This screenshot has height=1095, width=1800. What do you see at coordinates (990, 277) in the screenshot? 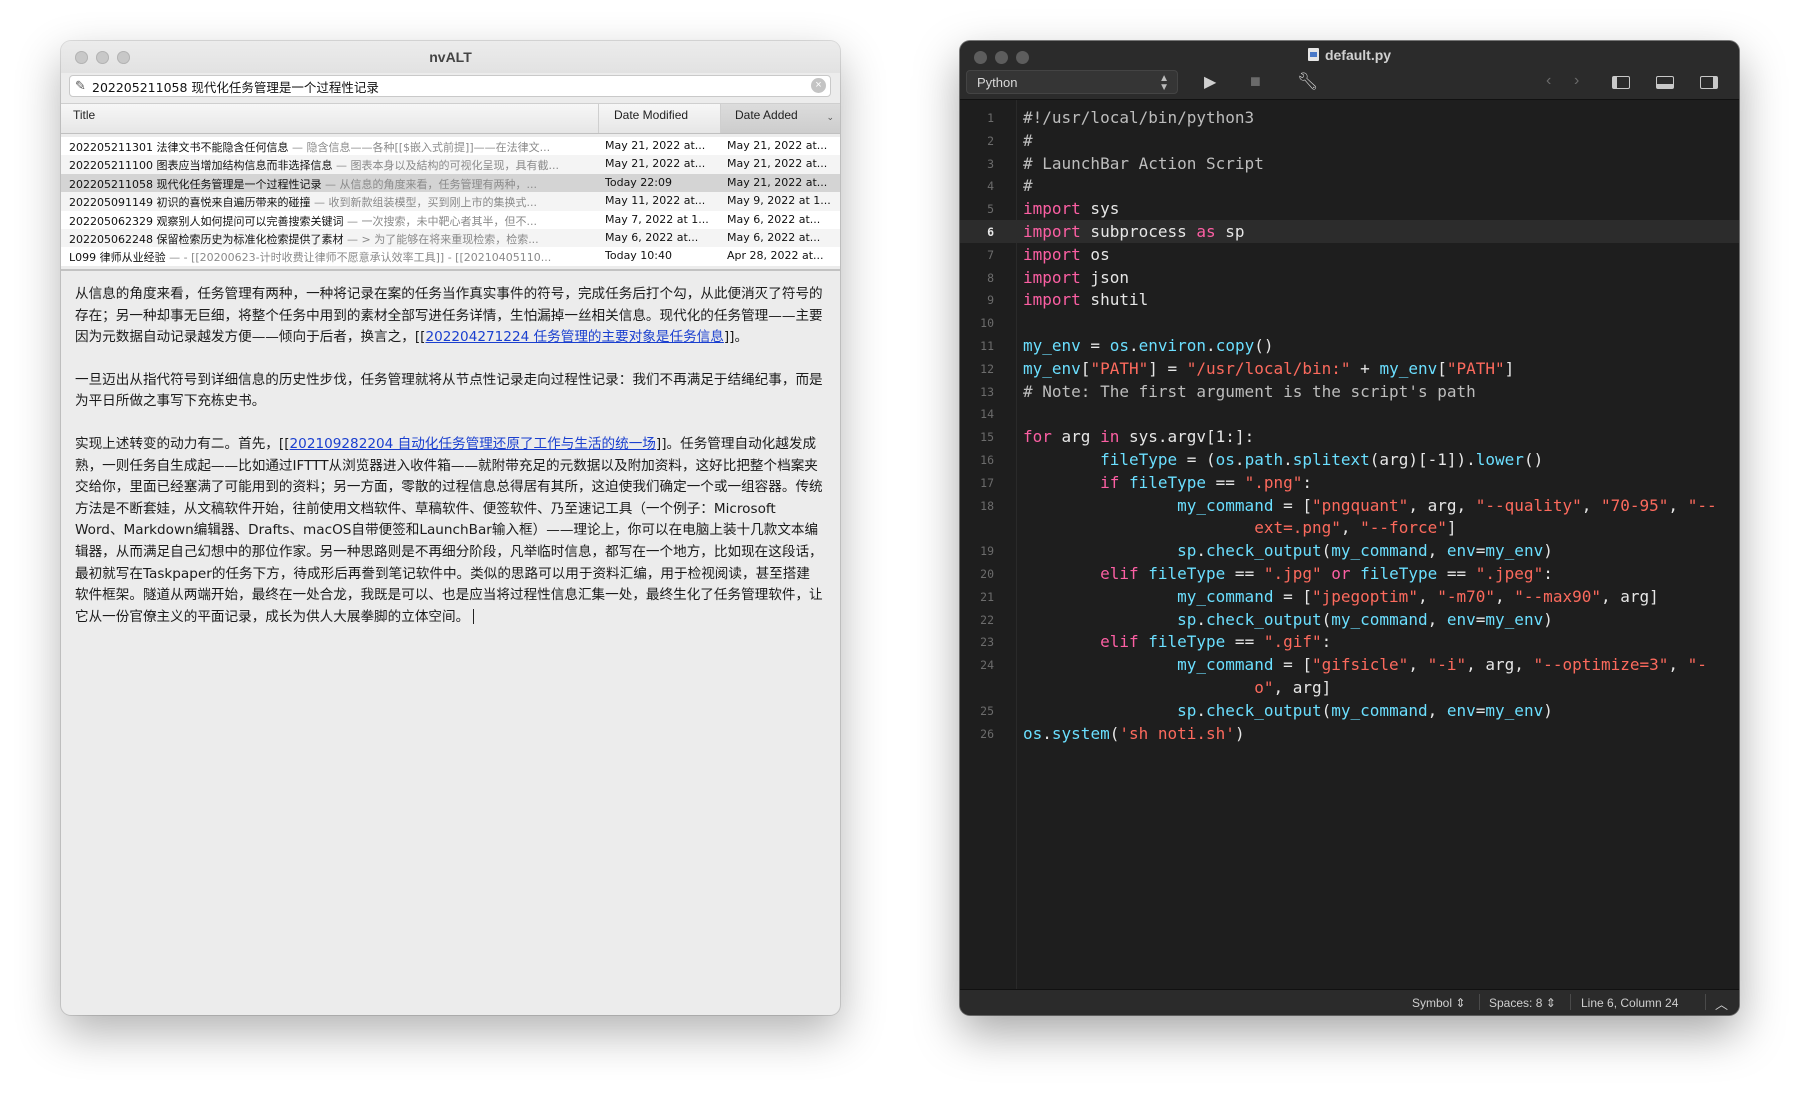
I see `line-number: 8` at bounding box center [990, 277].